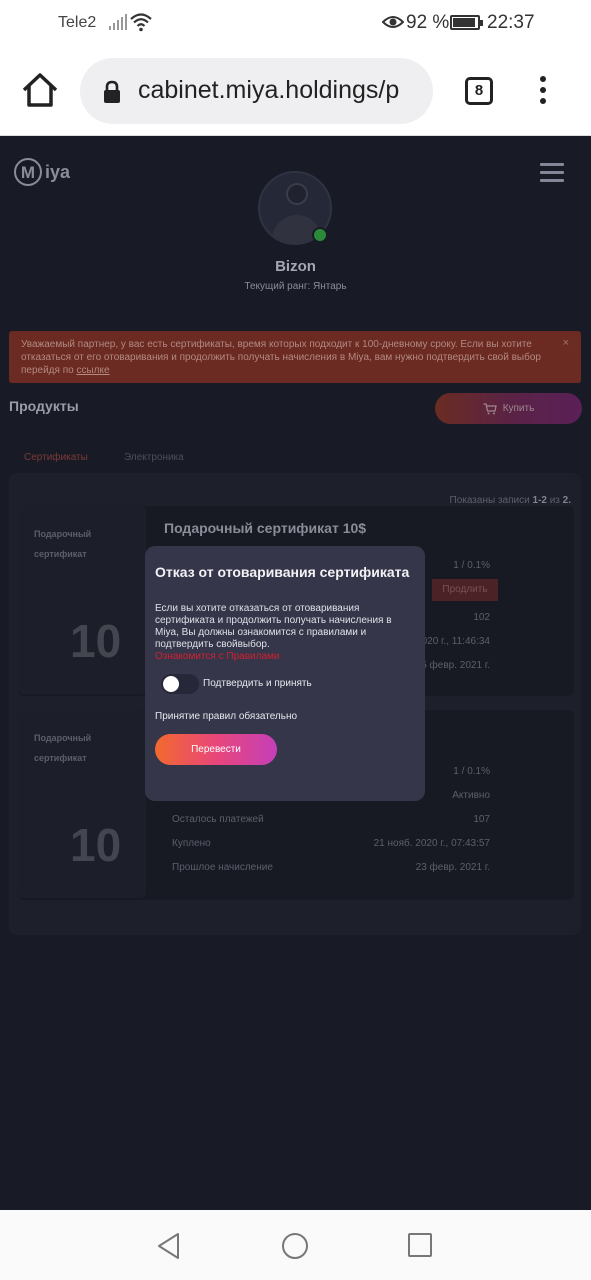 The width and height of the screenshot is (591, 1280). Describe the element at coordinates (295, 23) in the screenshot. I see `status-bar: Tele2 92 % 22:37` at that location.